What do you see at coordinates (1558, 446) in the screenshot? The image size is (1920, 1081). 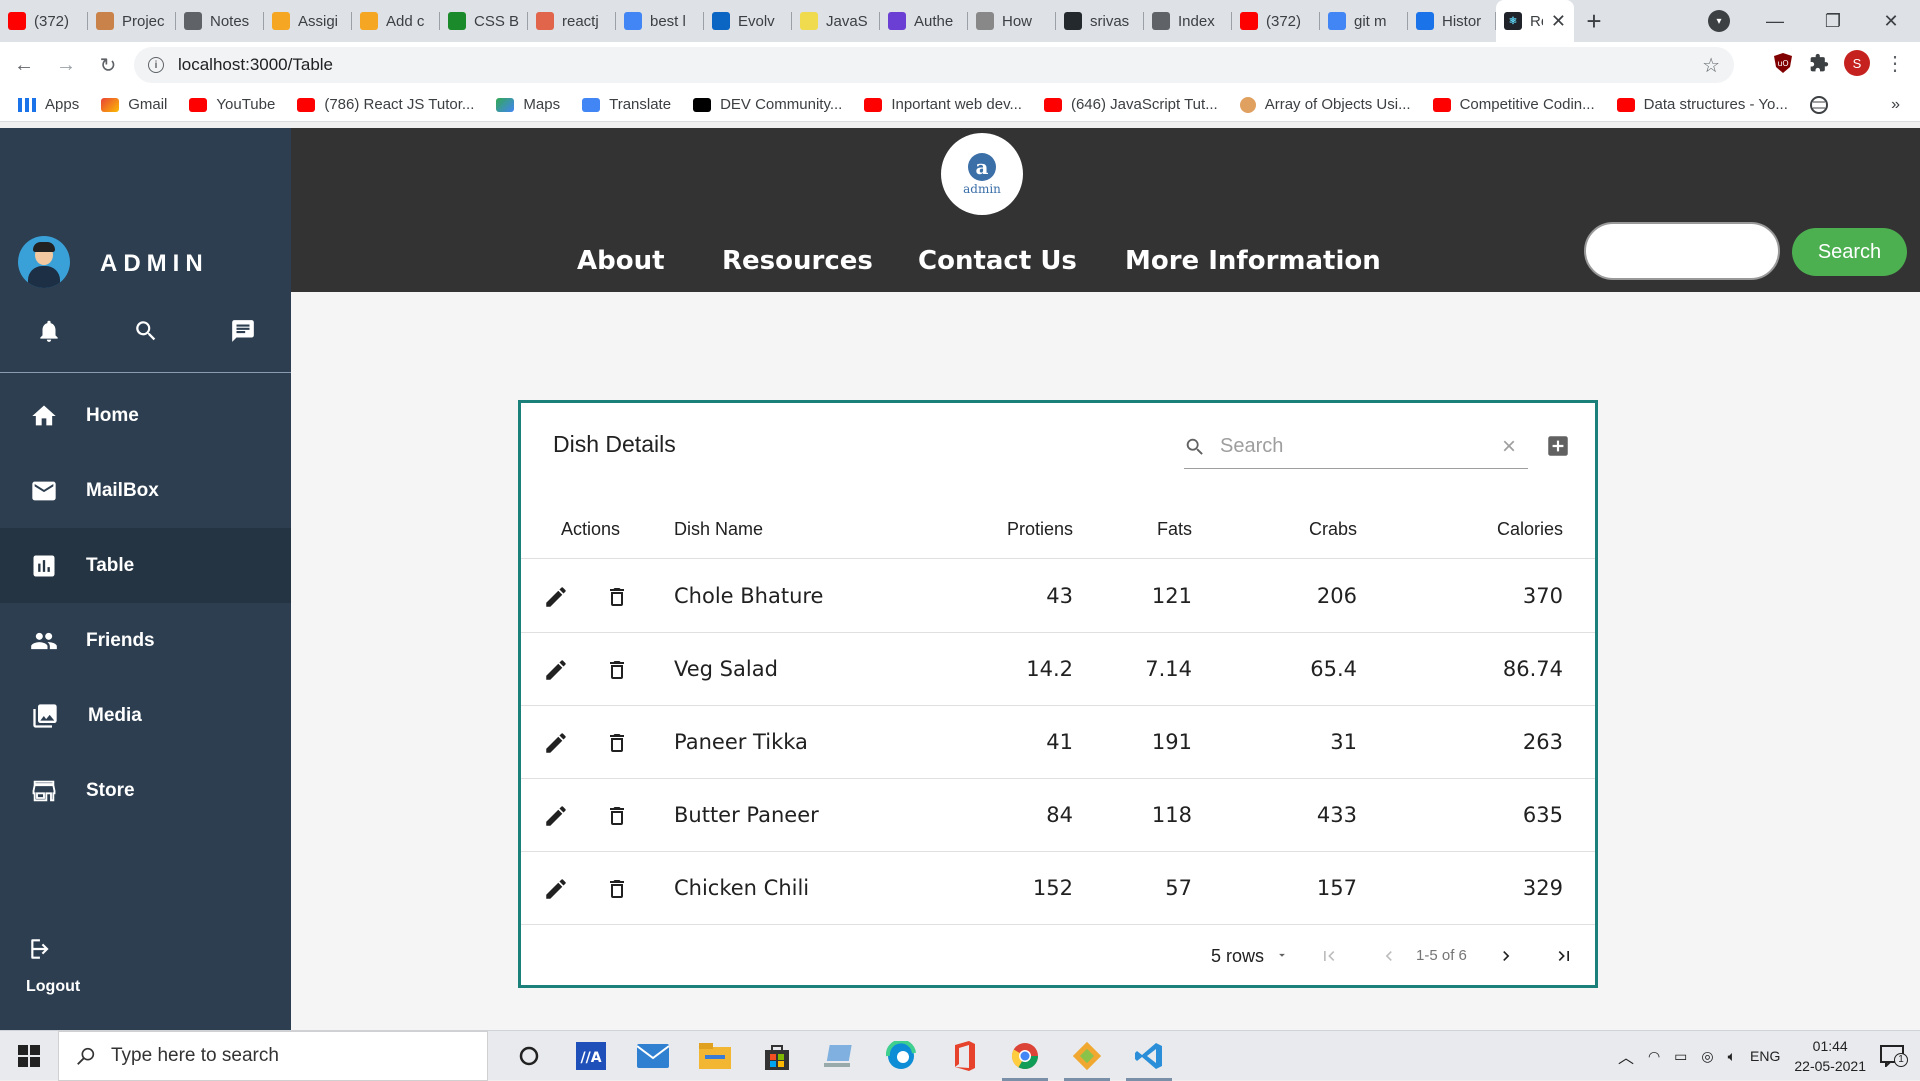 I see `add-row-icon` at bounding box center [1558, 446].